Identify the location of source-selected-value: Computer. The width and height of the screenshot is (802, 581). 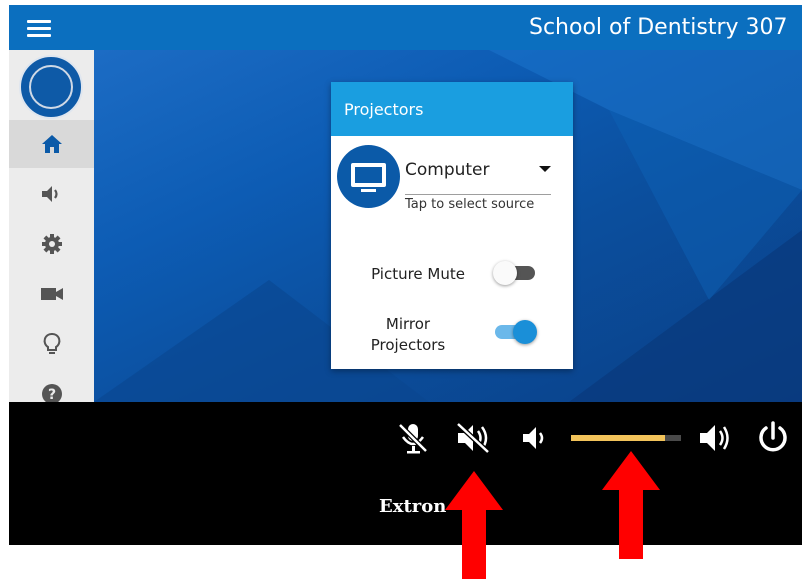
(447, 170).